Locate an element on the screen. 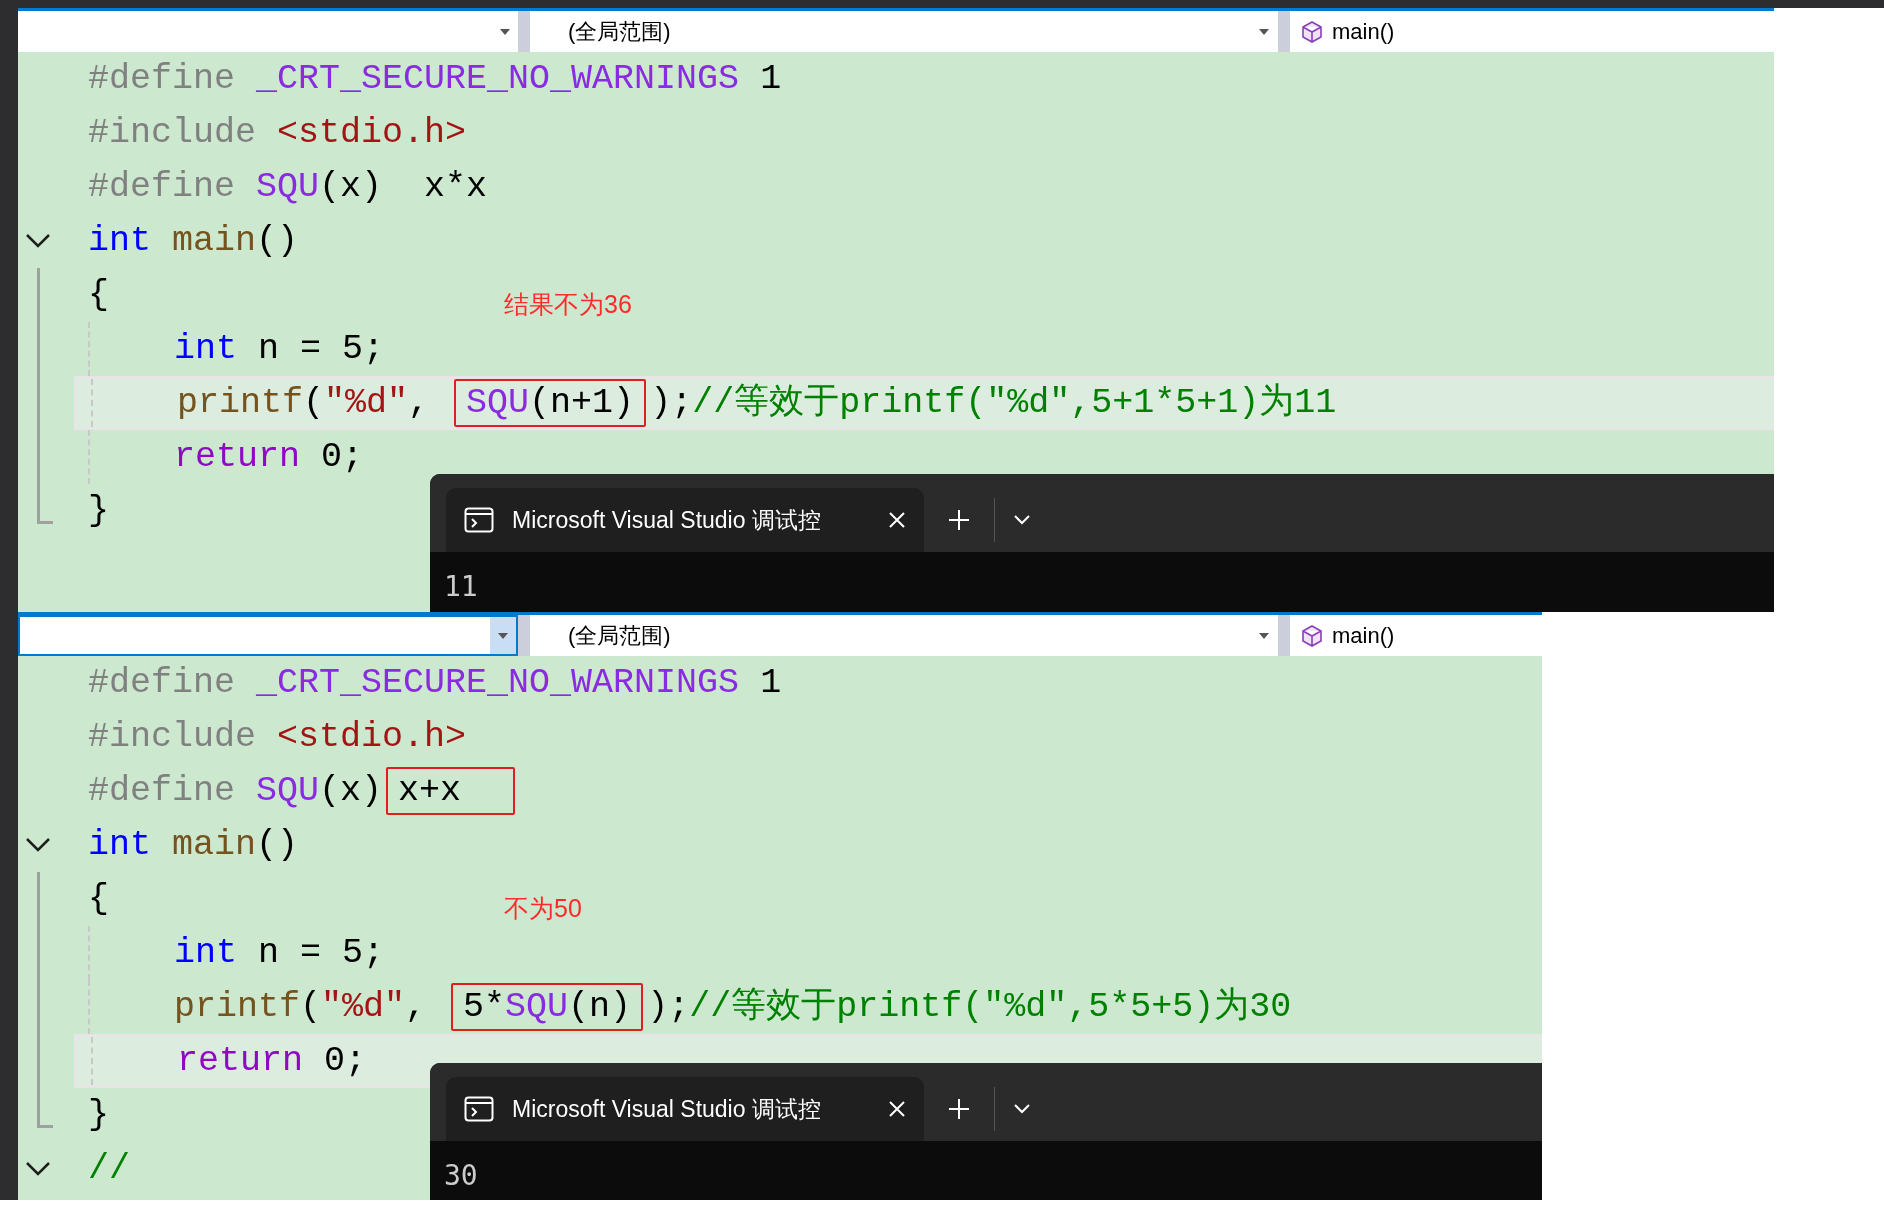 This screenshot has width=1884, height=1216. annotation-text: 结果不为36 is located at coordinates (568, 304).